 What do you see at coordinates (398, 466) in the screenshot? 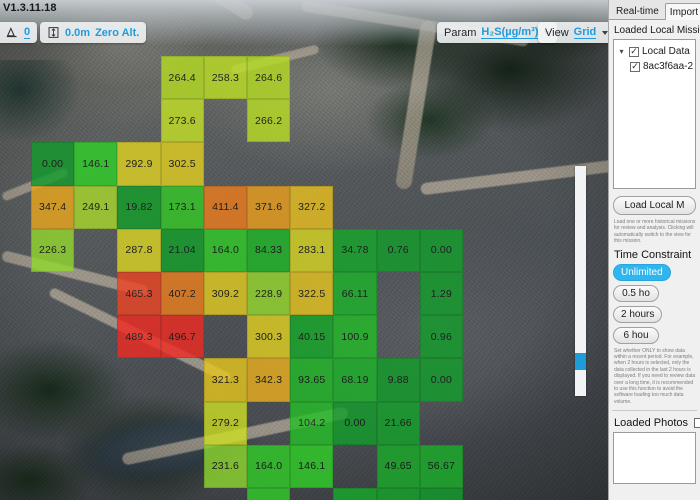
I see `grid-cell: 49.65` at bounding box center [398, 466].